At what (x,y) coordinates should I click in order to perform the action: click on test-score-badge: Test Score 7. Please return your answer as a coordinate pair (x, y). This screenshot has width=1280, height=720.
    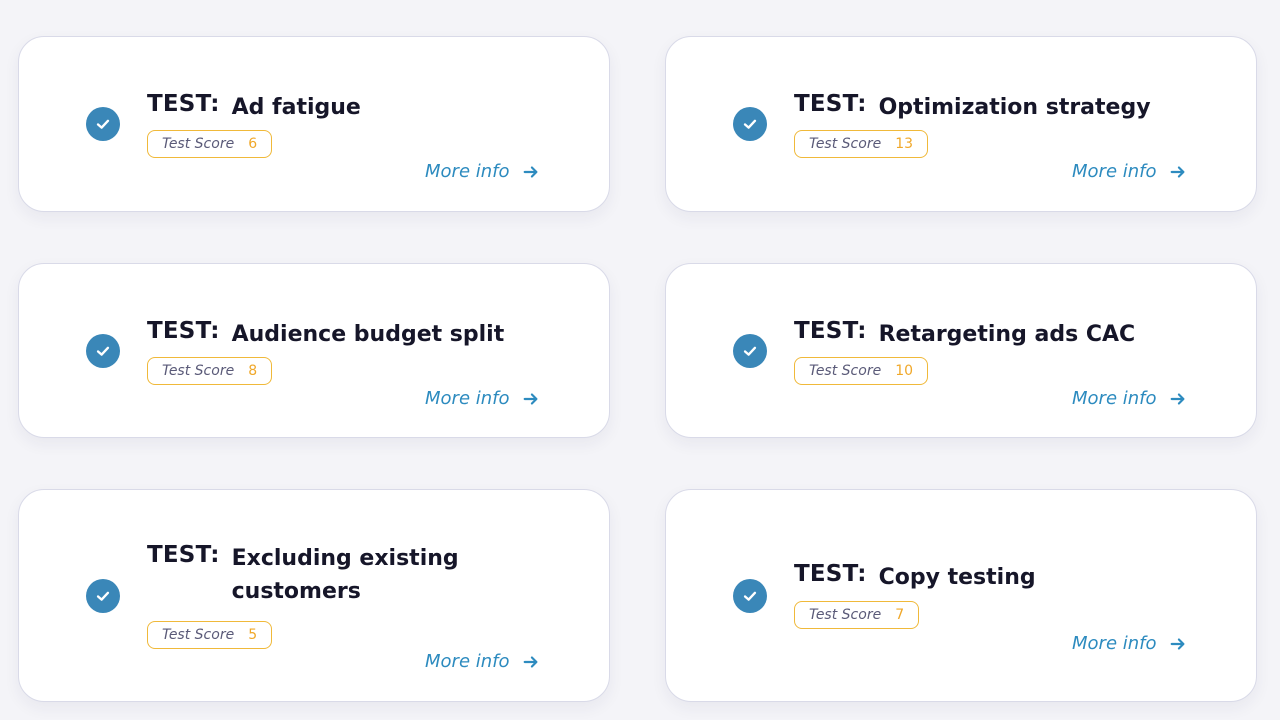
    Looking at the image, I should click on (857, 615).